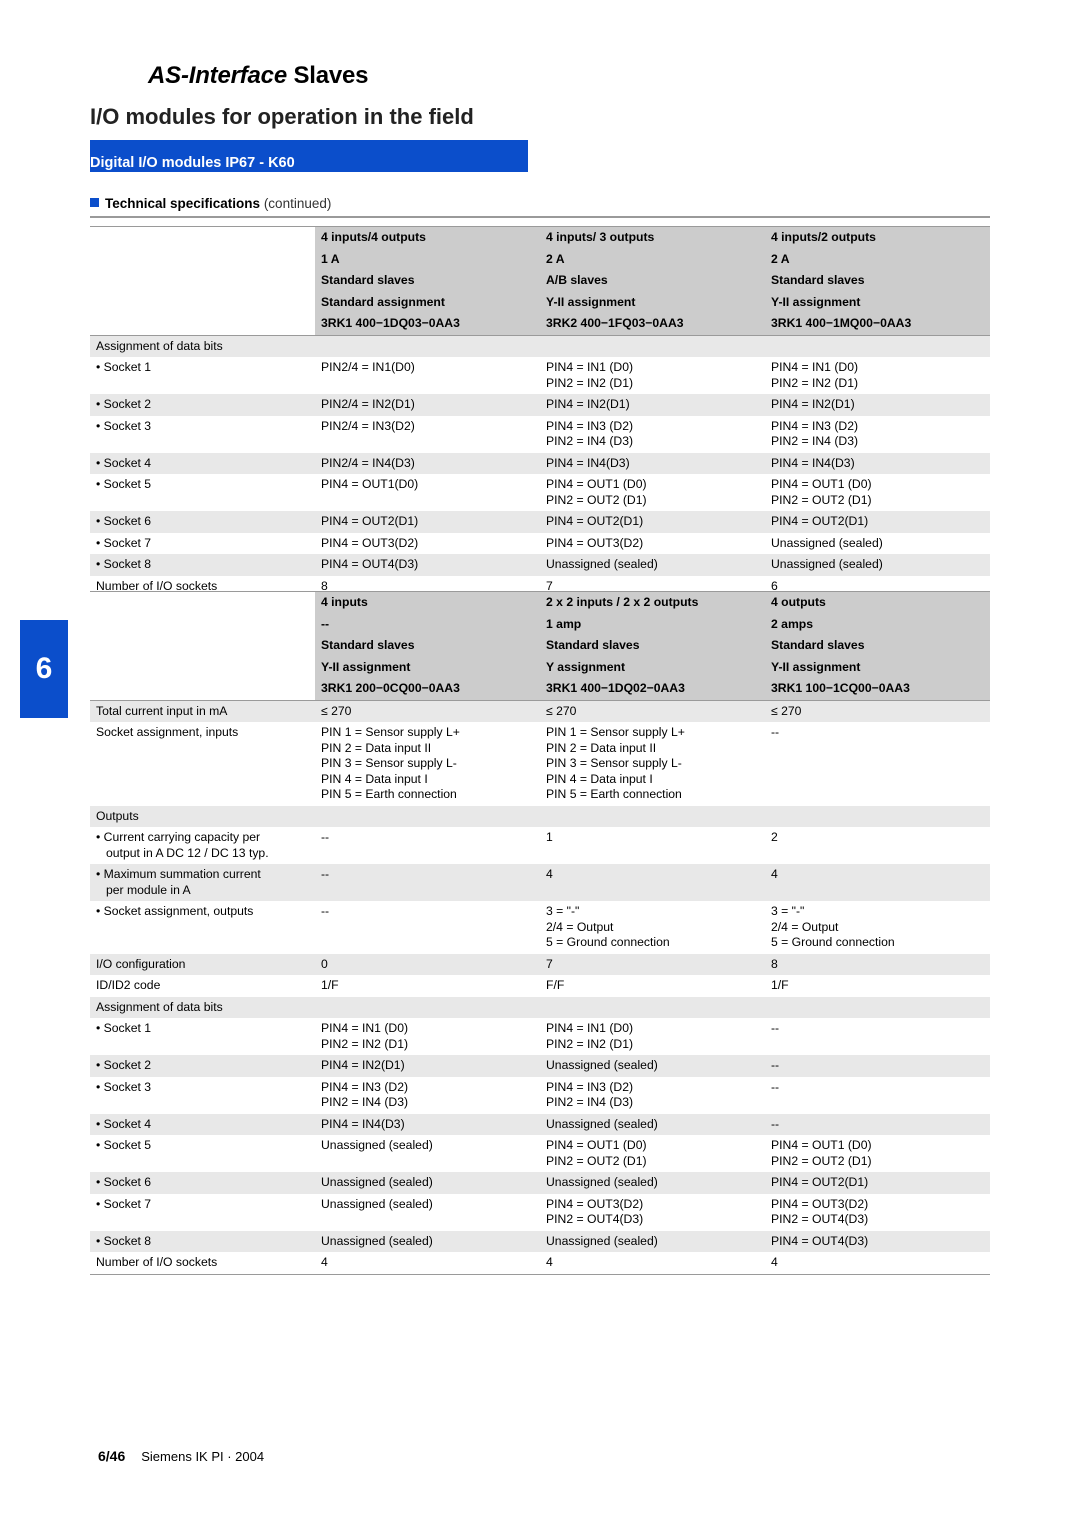 The image size is (1080, 1528). I want to click on table-cell: 1/F, so click(877, 986).